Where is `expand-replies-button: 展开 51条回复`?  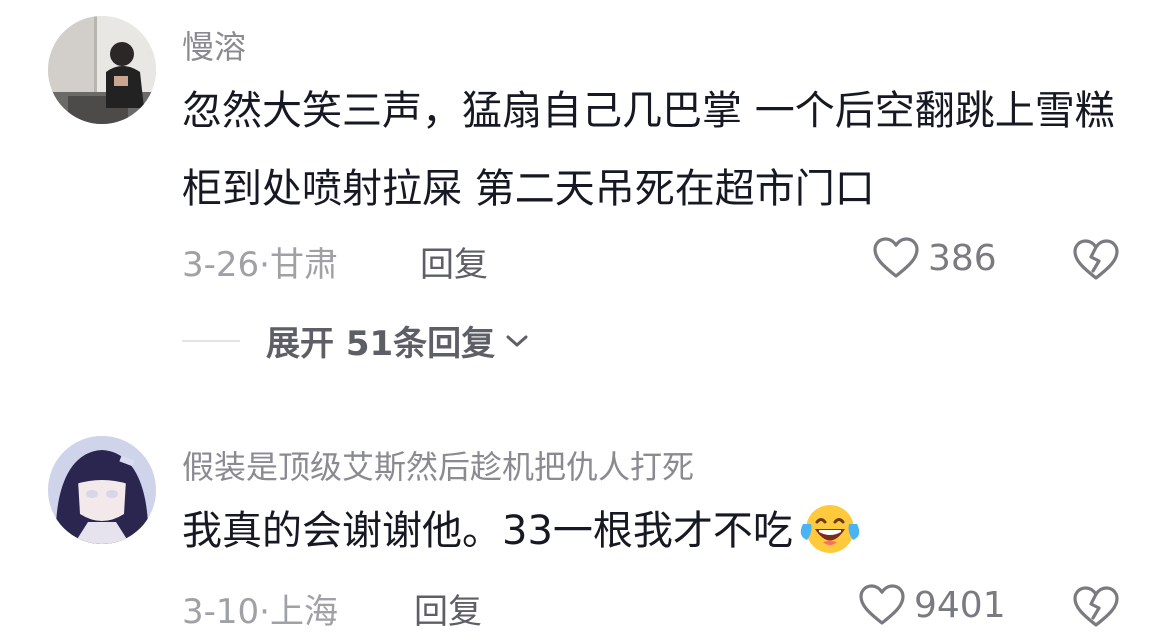
expand-replies-button: 展开 51条回复 is located at coordinates (356, 340).